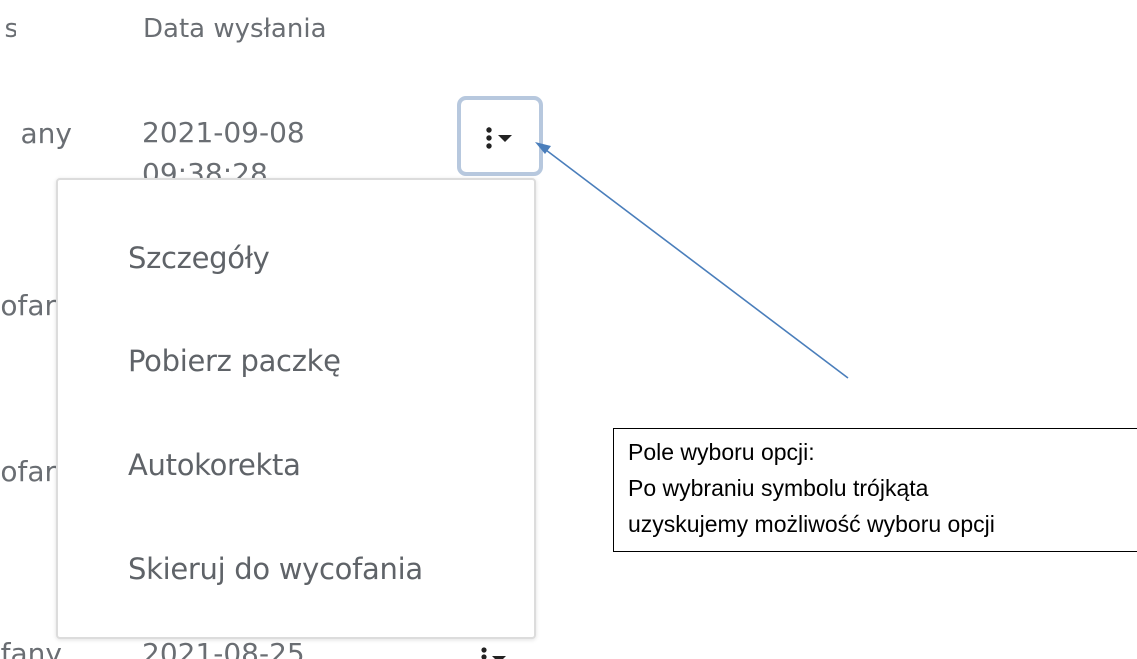 This screenshot has width=1137, height=659. I want to click on row-4-actions-button, so click(498, 652).